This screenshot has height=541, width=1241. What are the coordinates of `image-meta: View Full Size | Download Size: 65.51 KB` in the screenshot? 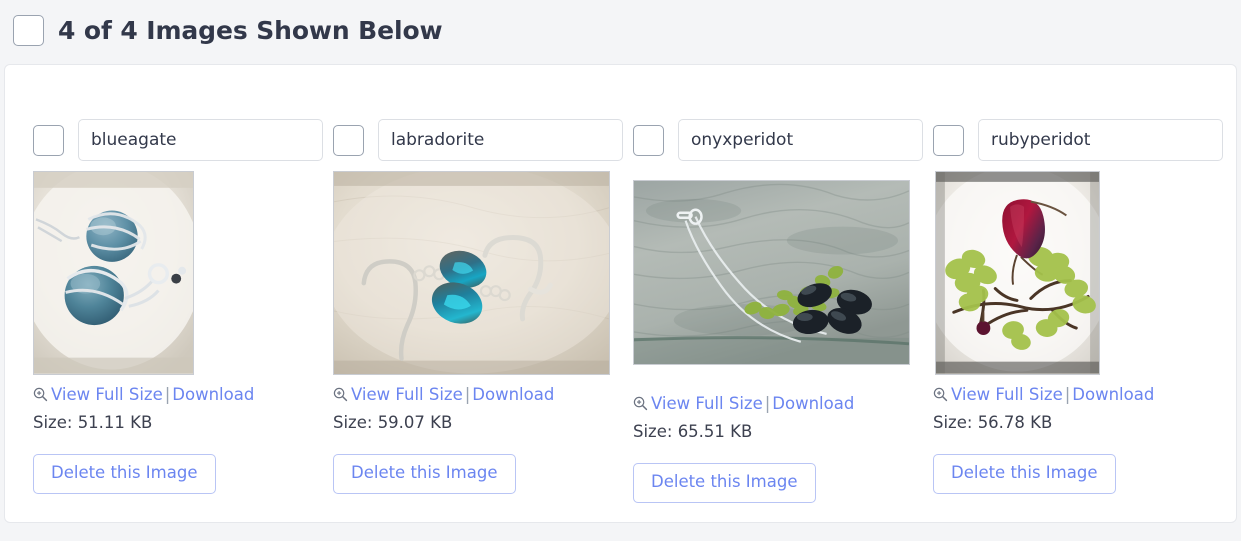 It's located at (769, 418).